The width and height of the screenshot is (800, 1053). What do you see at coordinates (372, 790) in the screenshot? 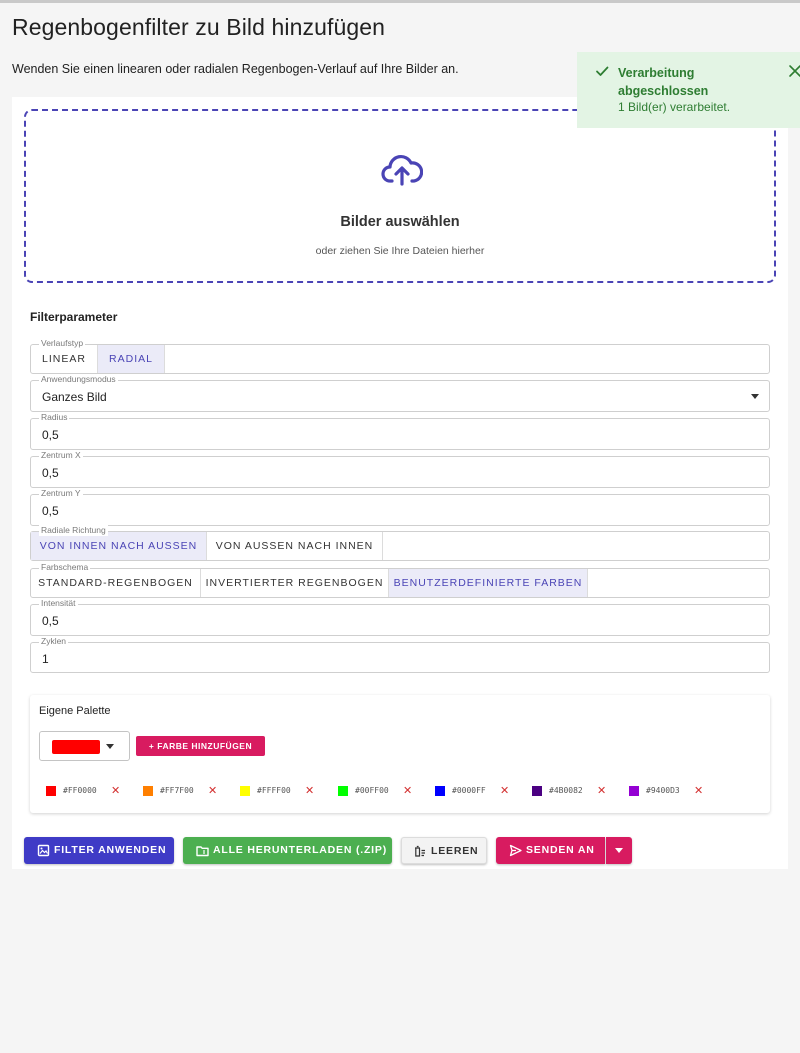
I see `color-chip-hex: #00FF00` at bounding box center [372, 790].